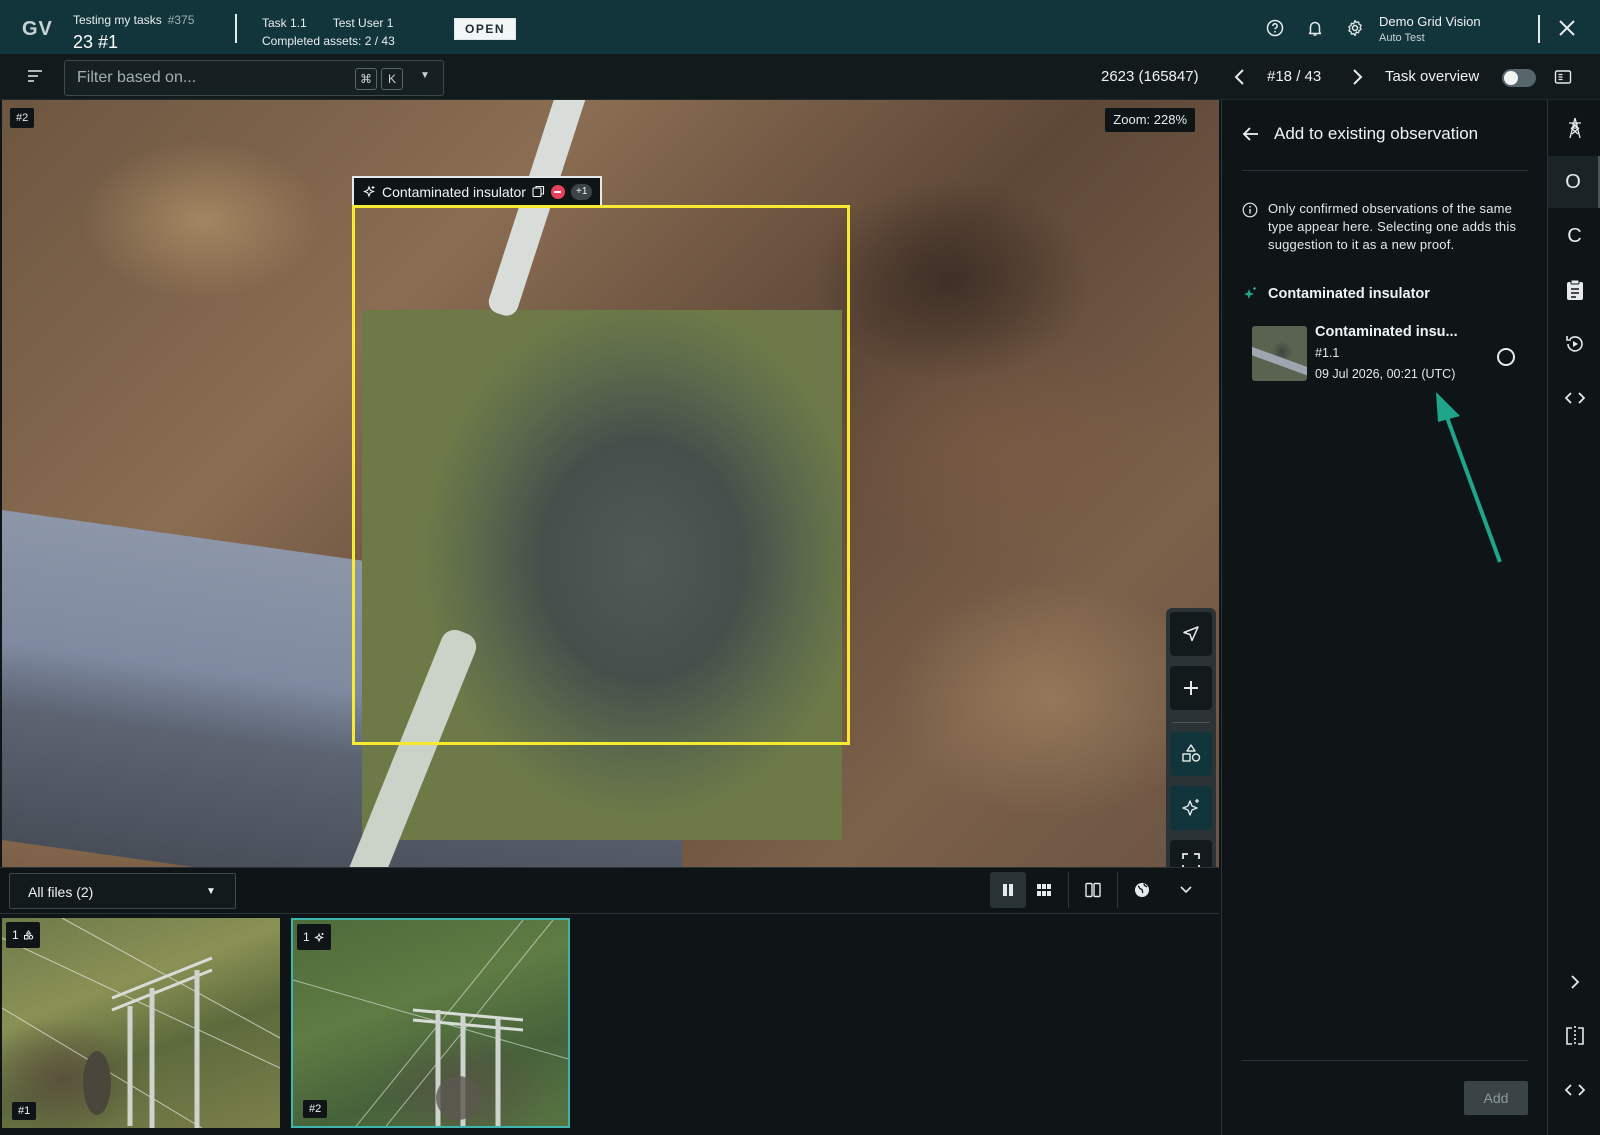 This screenshot has height=1135, width=1600. Describe the element at coordinates (1355, 28) in the screenshot. I see `gear-icon` at that location.